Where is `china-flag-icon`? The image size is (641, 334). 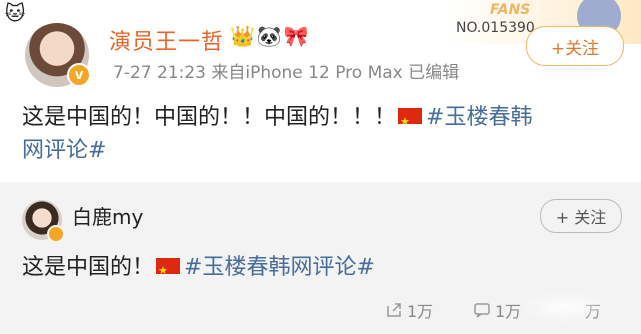 china-flag-icon is located at coordinates (410, 121).